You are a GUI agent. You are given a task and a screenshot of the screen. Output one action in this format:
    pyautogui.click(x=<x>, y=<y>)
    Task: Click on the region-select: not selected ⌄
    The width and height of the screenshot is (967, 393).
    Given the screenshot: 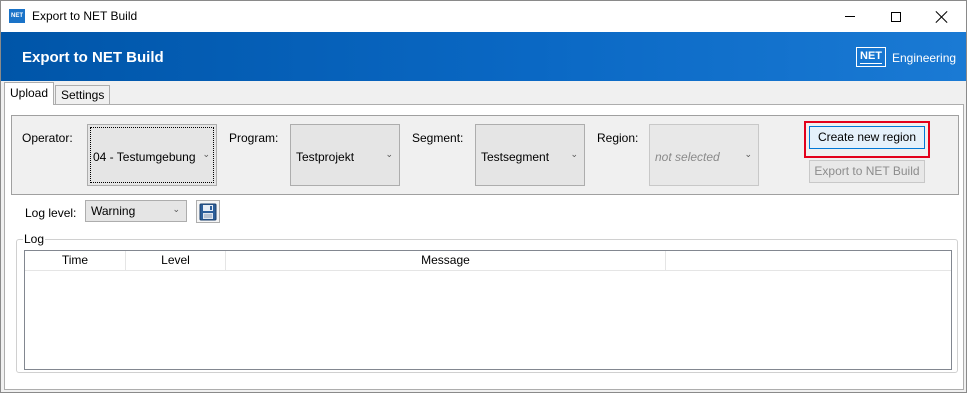 What is the action you would take?
    pyautogui.click(x=704, y=155)
    